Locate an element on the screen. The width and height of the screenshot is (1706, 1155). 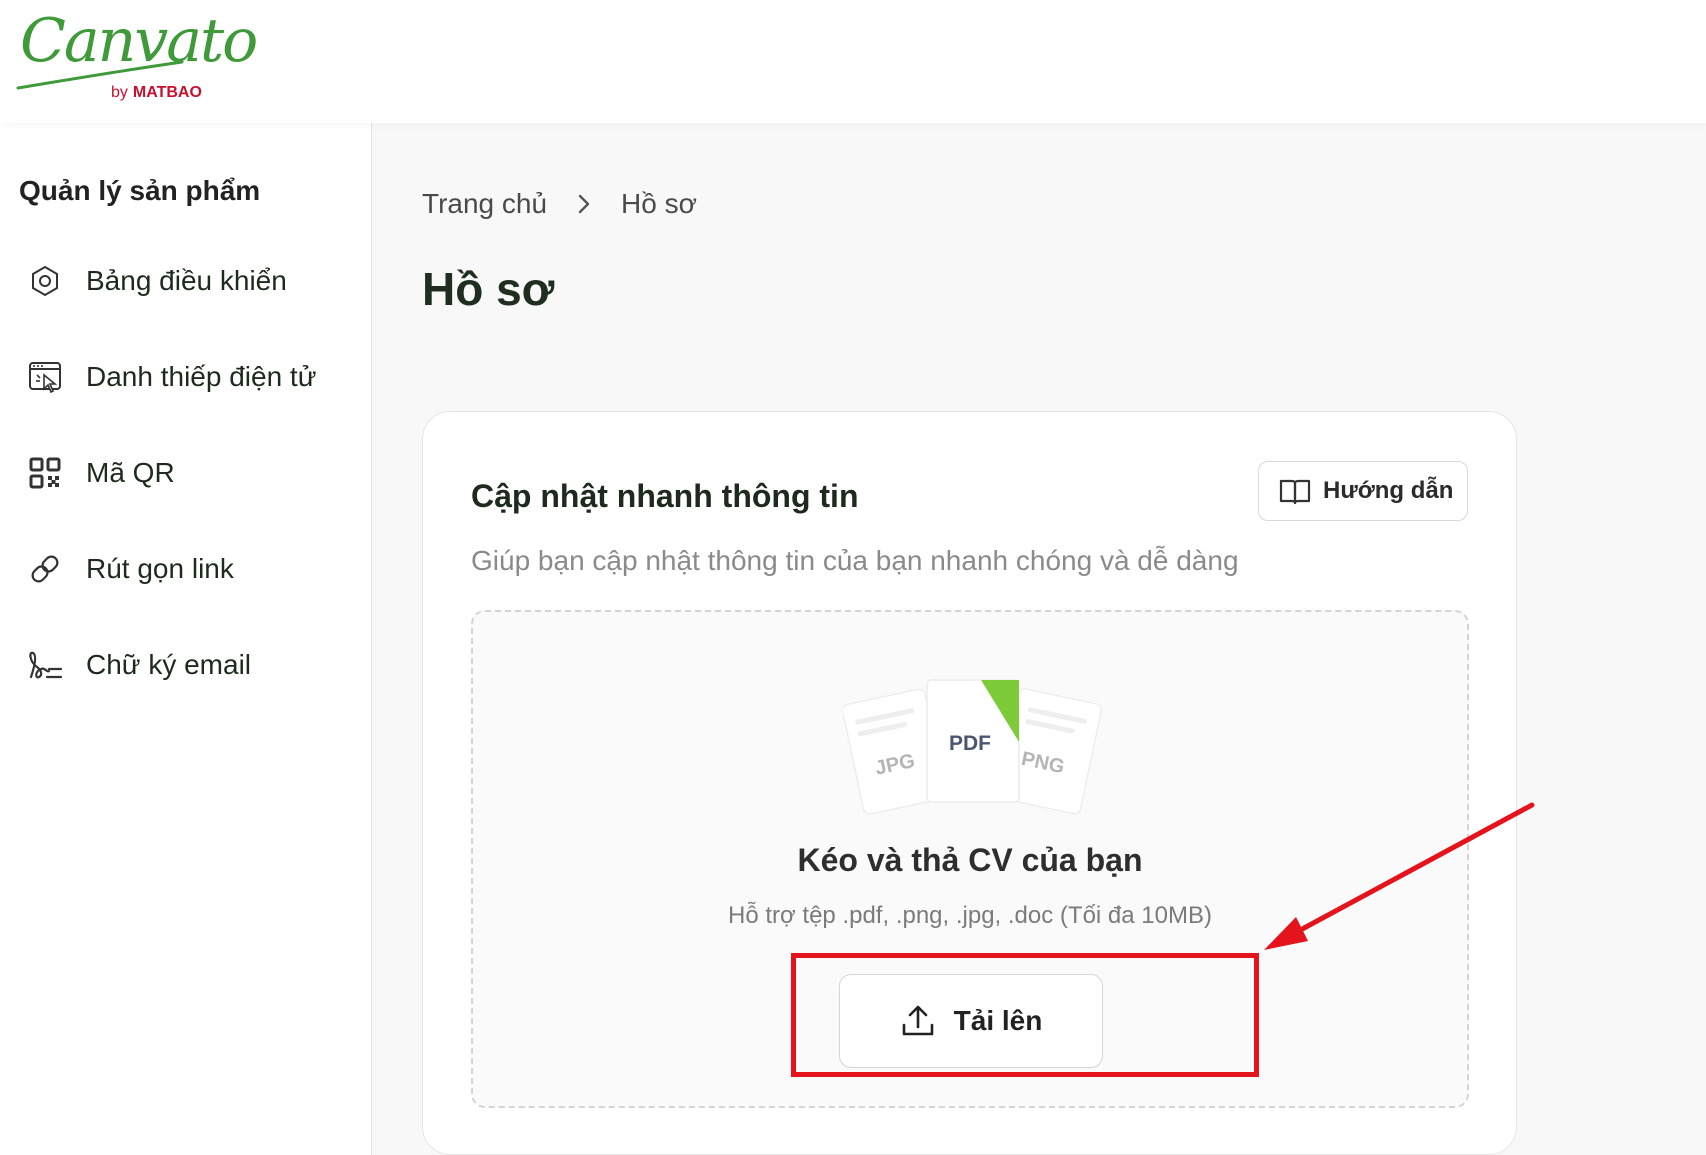
guide-button-label: Hướng dẫn is located at coordinates (1388, 490).